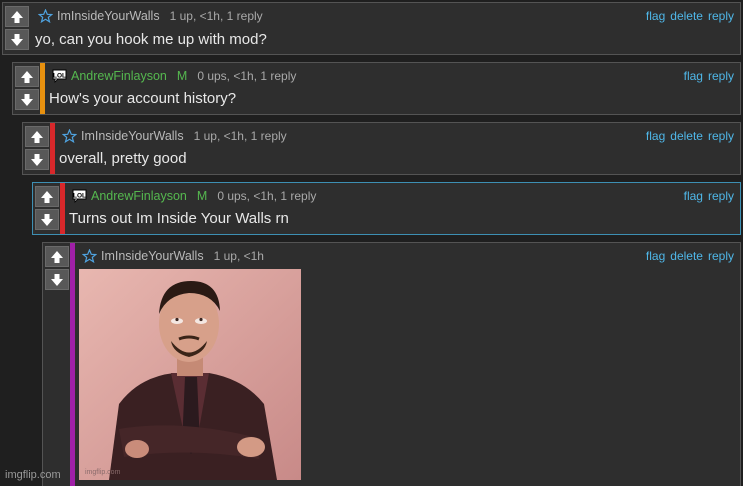 This screenshot has height=486, width=743. Describe the element at coordinates (238, 256) in the screenshot. I see `comment-meta: 1 up, <1h` at that location.